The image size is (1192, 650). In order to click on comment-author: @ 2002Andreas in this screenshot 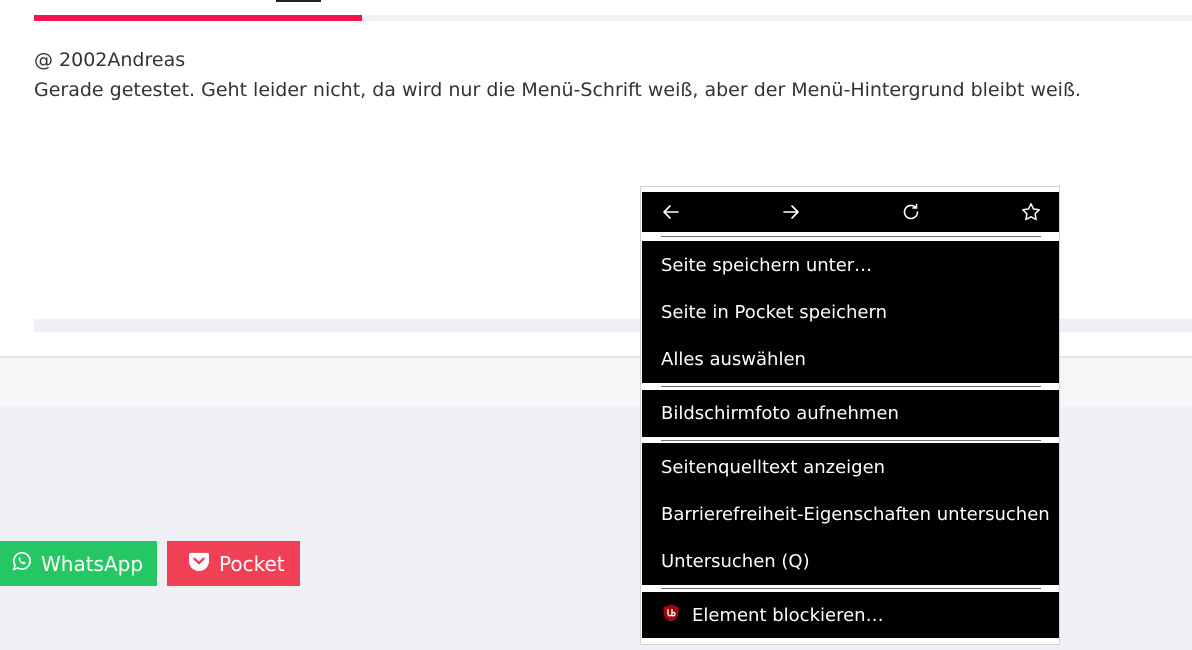, I will do `click(110, 60)`.